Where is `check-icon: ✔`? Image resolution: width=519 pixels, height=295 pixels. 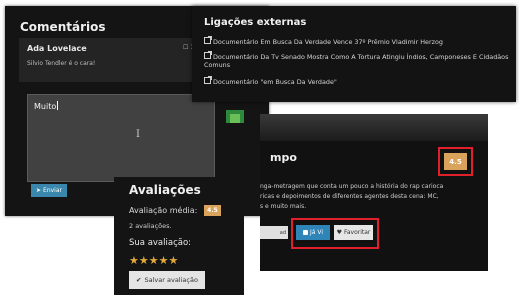
check-icon: ✔ is located at coordinates (139, 280).